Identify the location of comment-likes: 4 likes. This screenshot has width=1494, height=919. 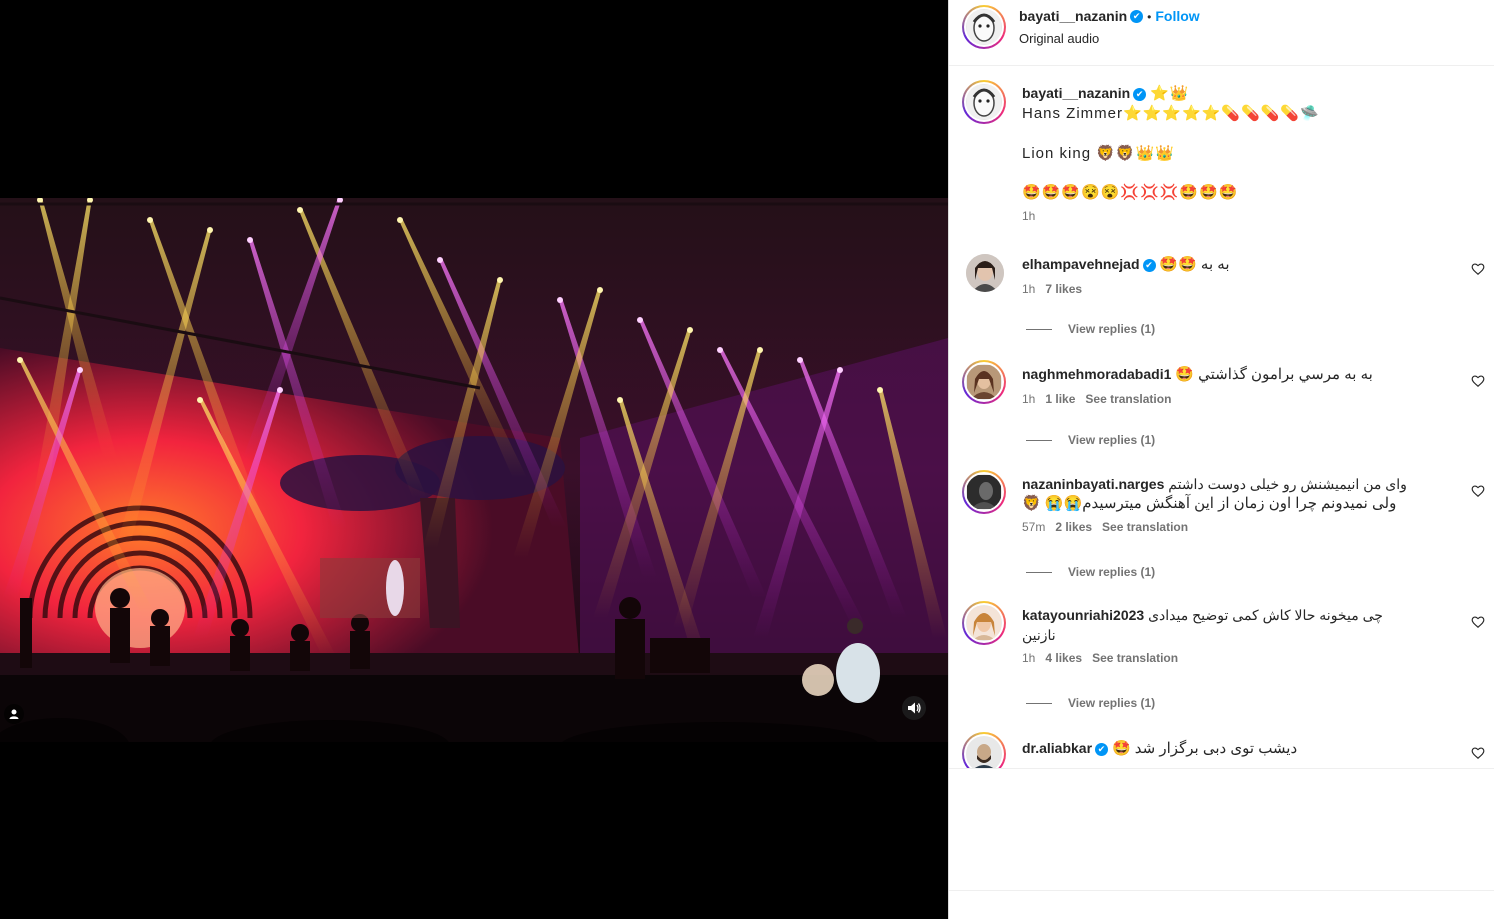
(1063, 658).